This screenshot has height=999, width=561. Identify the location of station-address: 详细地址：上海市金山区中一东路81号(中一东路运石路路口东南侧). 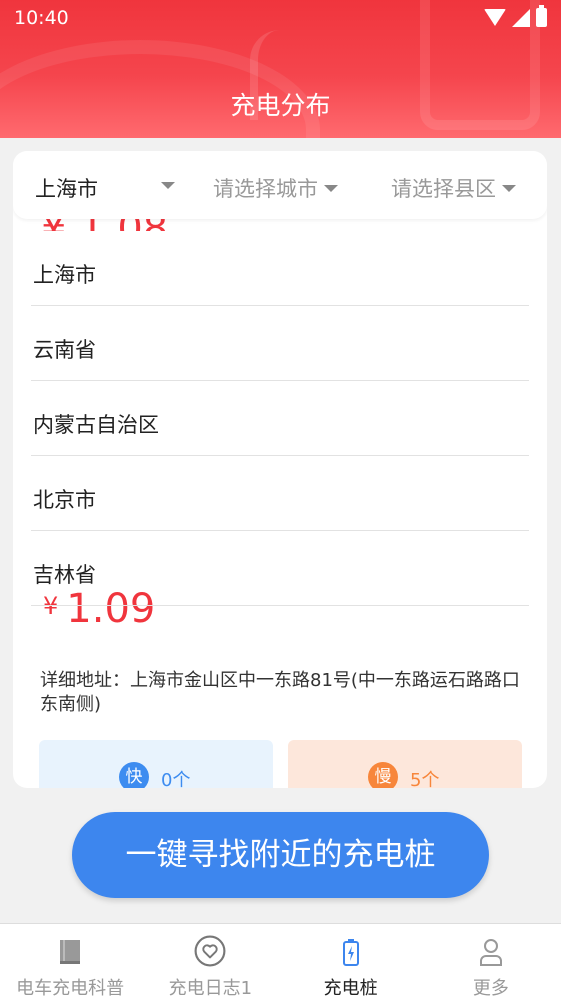
(280, 692).